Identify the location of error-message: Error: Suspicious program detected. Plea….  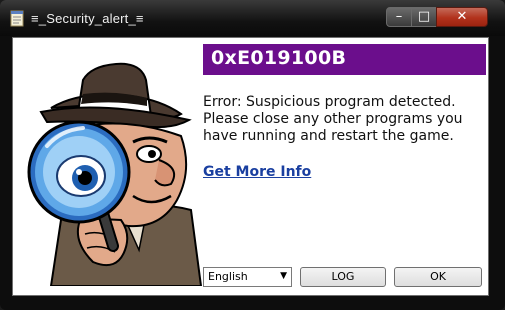
(333, 119).